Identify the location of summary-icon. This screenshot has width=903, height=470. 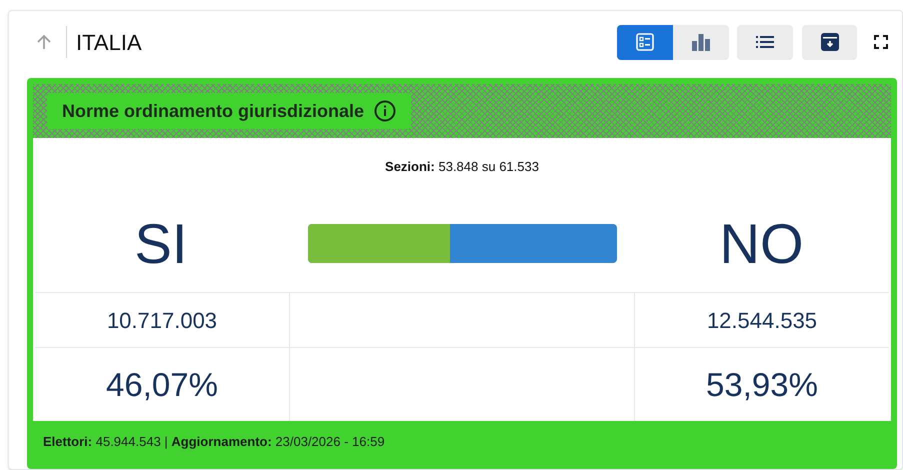
(645, 42).